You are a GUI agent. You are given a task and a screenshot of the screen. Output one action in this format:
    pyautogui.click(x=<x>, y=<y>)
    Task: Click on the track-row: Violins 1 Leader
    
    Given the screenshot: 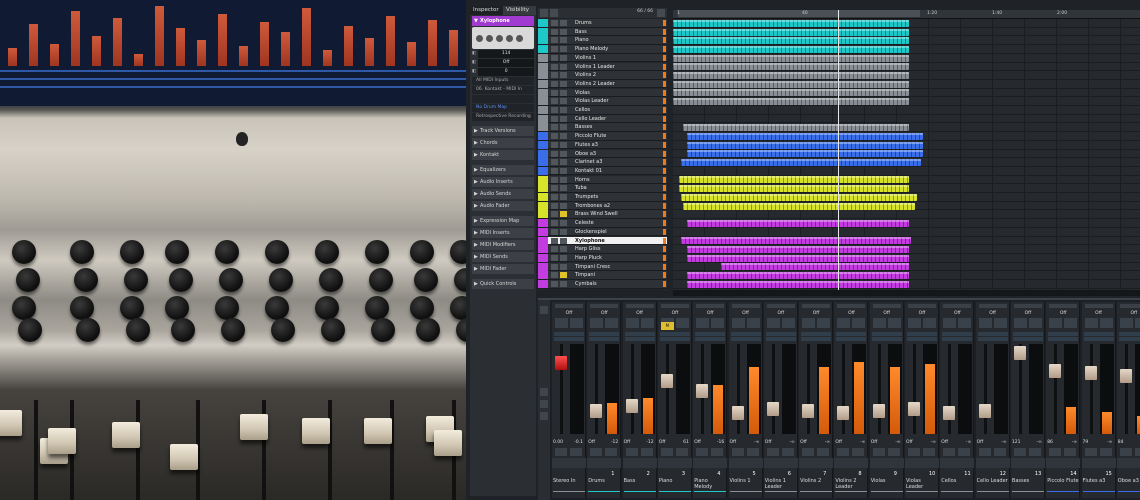 What is the action you would take?
    pyautogui.click(x=602, y=67)
    